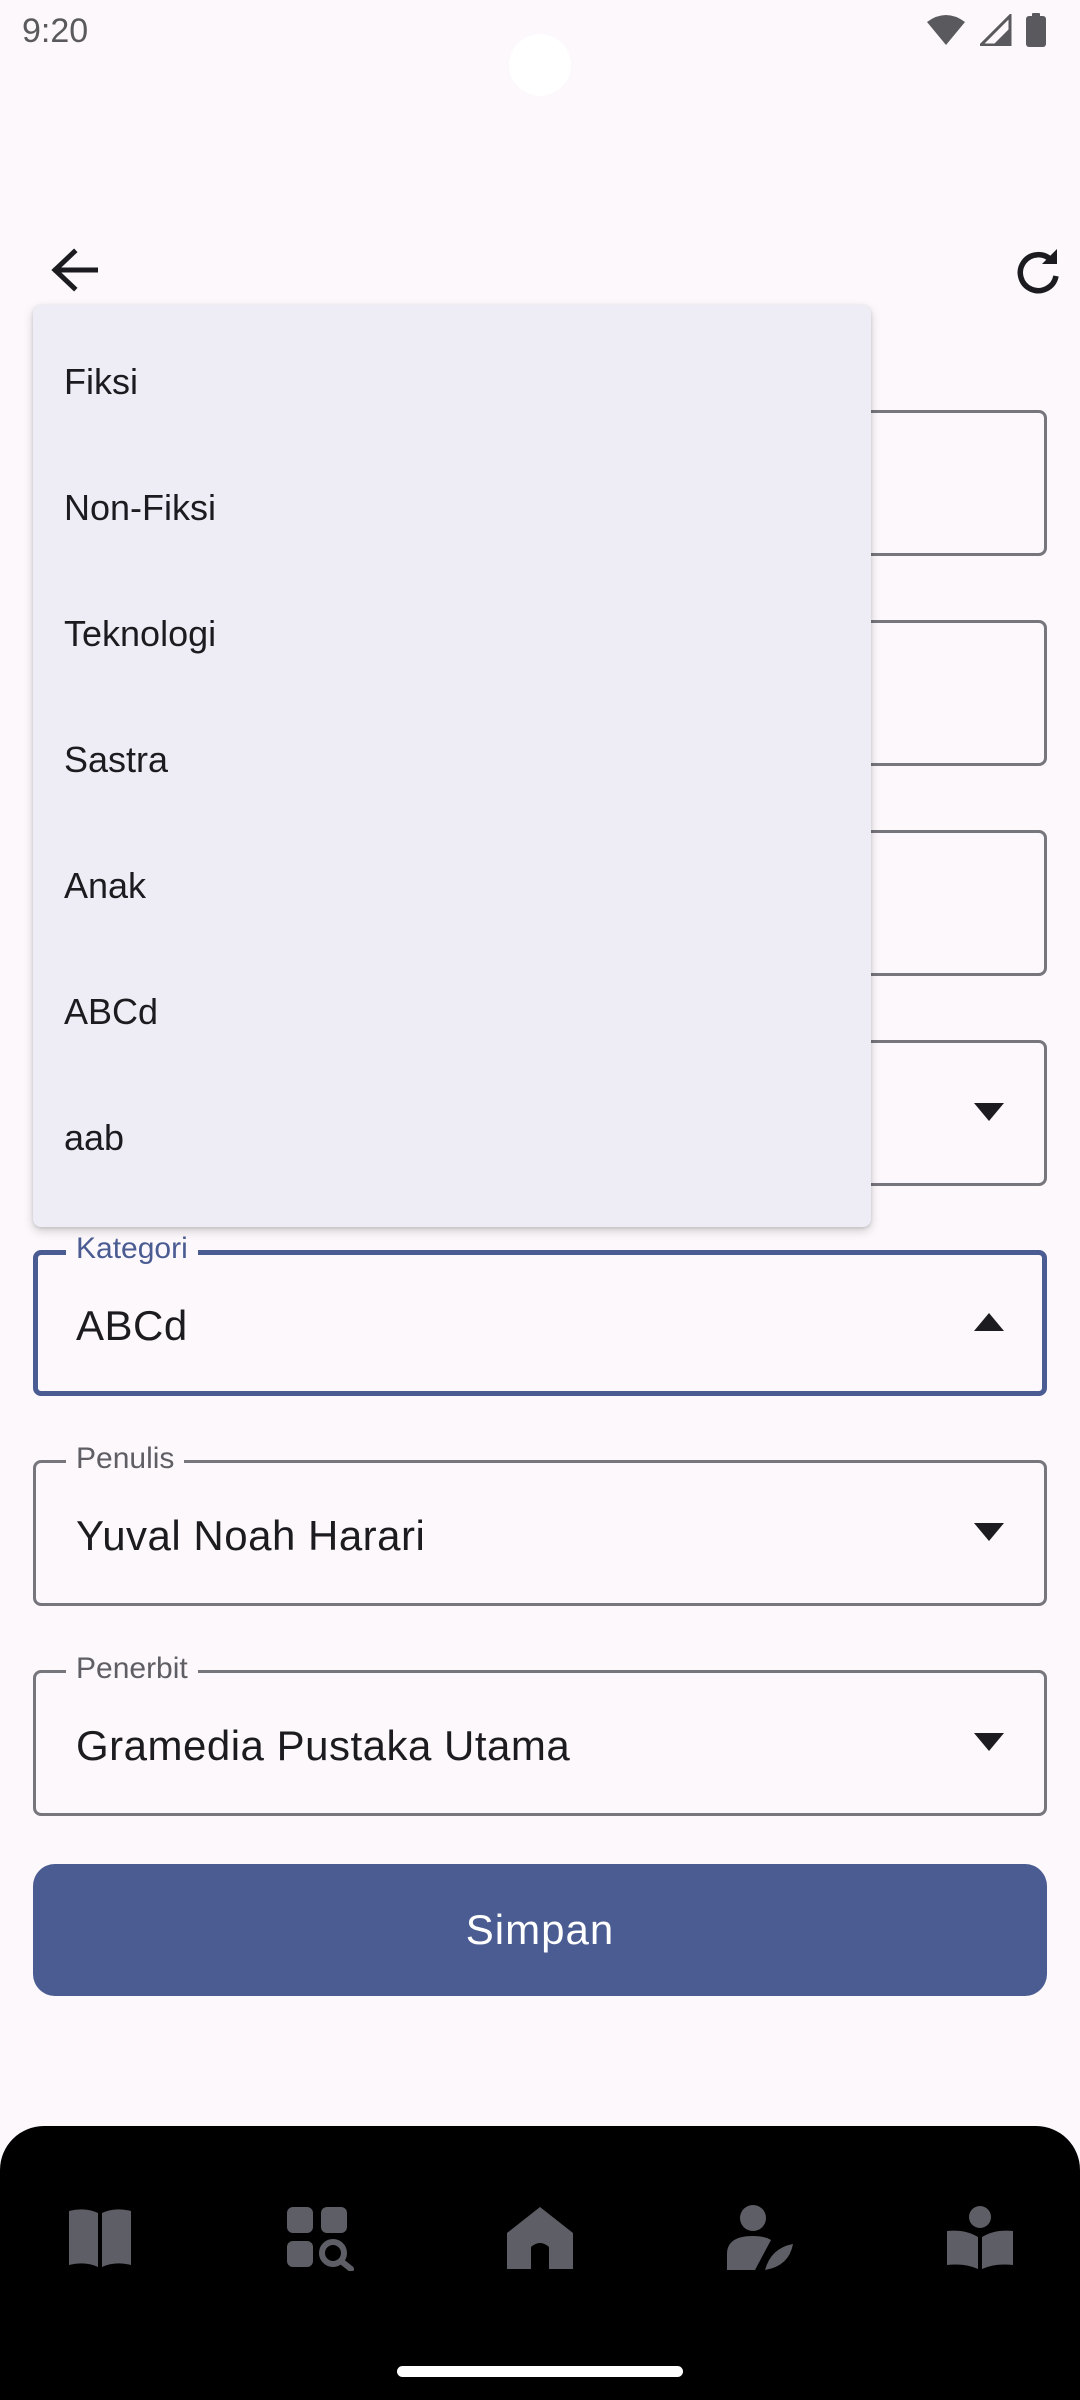 The width and height of the screenshot is (1080, 2400). I want to click on menu-item-anak: Anak, so click(452, 886).